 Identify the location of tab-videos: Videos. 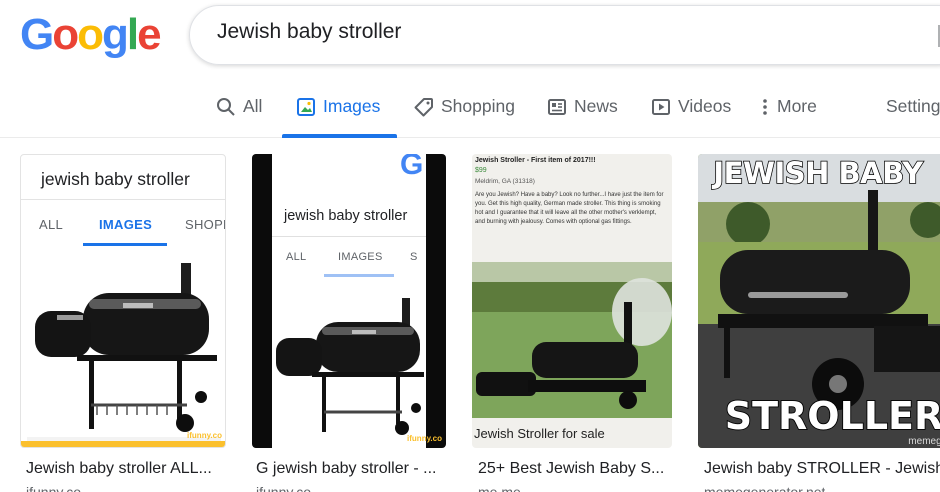
(691, 106).